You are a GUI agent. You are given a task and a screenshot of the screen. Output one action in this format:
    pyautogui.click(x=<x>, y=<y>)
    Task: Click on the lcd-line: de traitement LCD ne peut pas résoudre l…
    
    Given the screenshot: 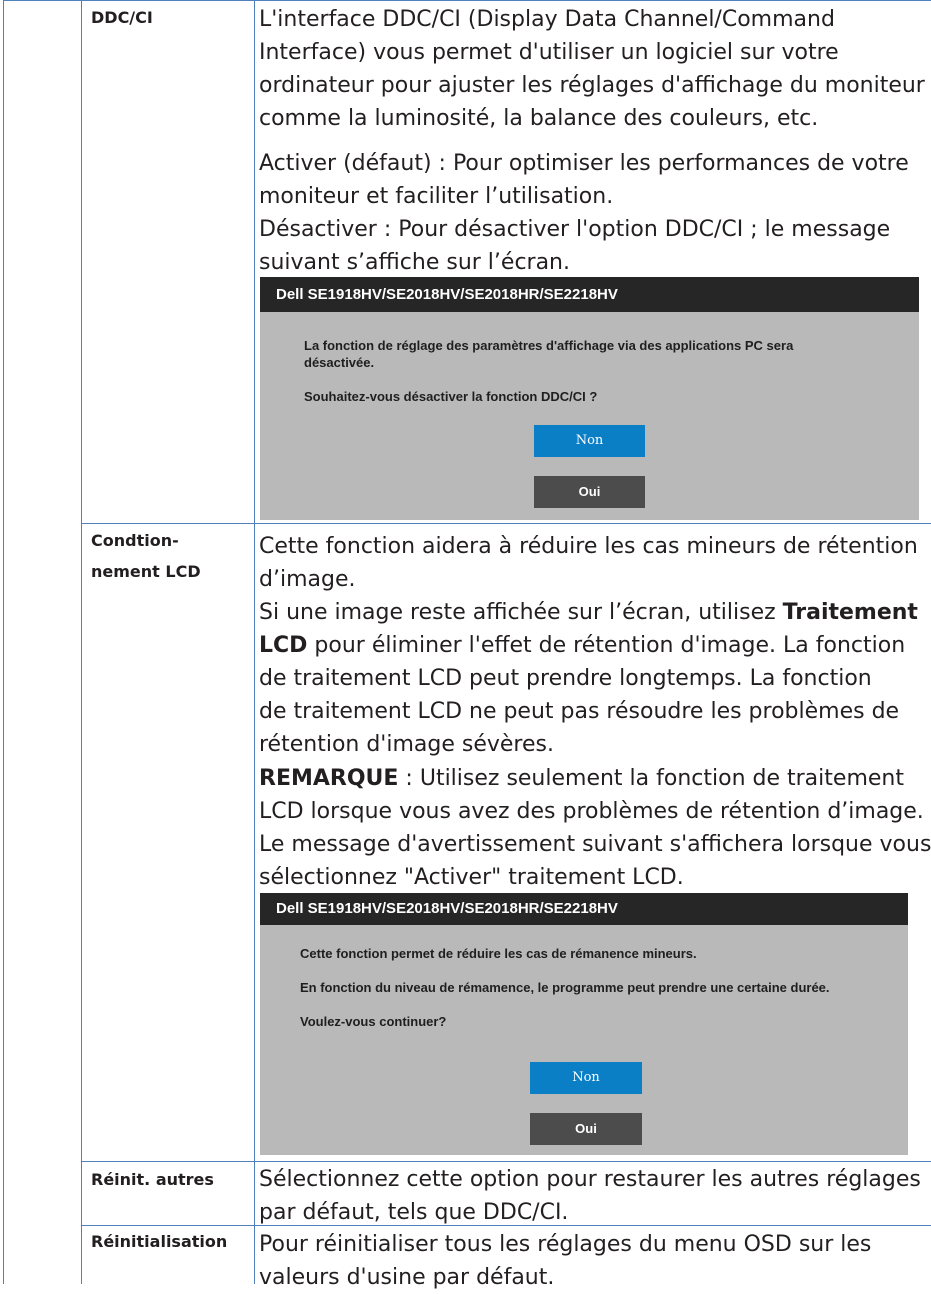 What is the action you would take?
    pyautogui.click(x=579, y=711)
    